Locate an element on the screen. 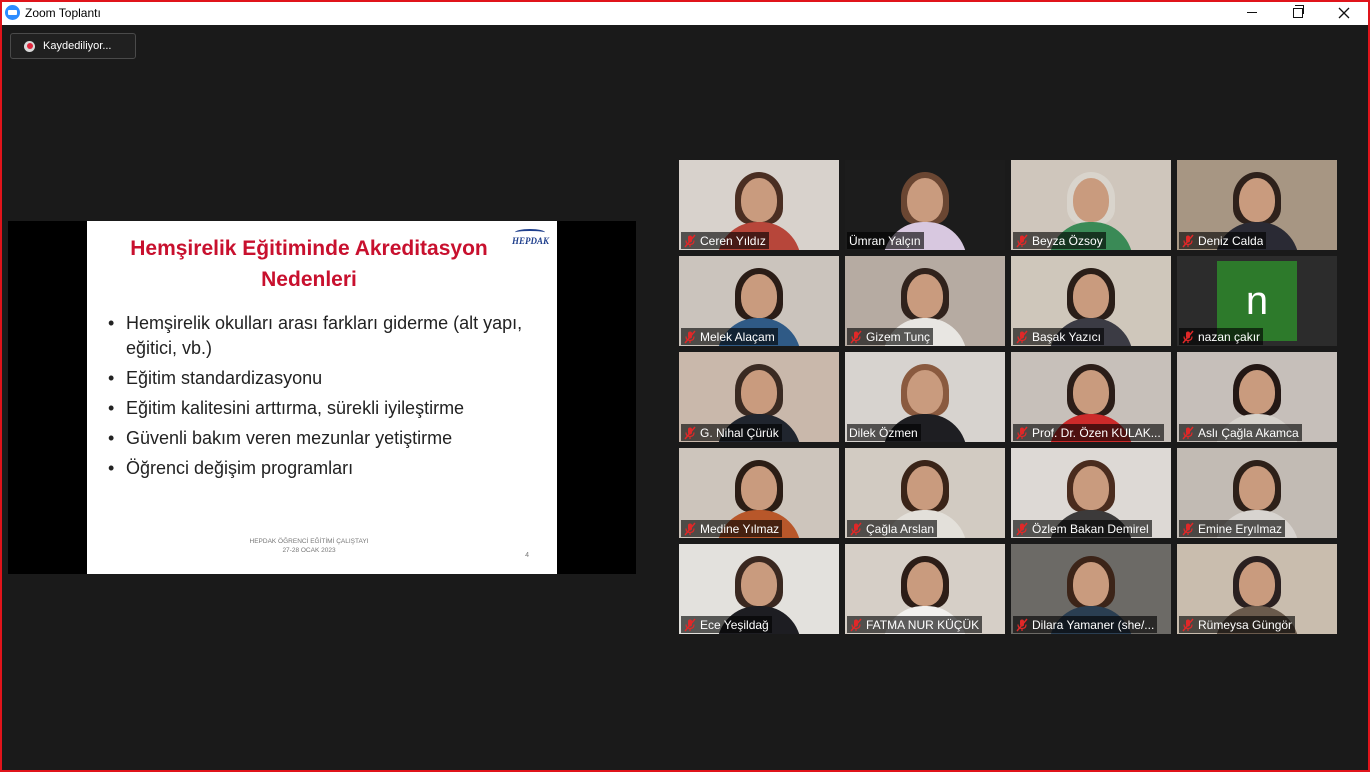  participant-name: Emine Eryılmaz is located at coordinates (1240, 528).